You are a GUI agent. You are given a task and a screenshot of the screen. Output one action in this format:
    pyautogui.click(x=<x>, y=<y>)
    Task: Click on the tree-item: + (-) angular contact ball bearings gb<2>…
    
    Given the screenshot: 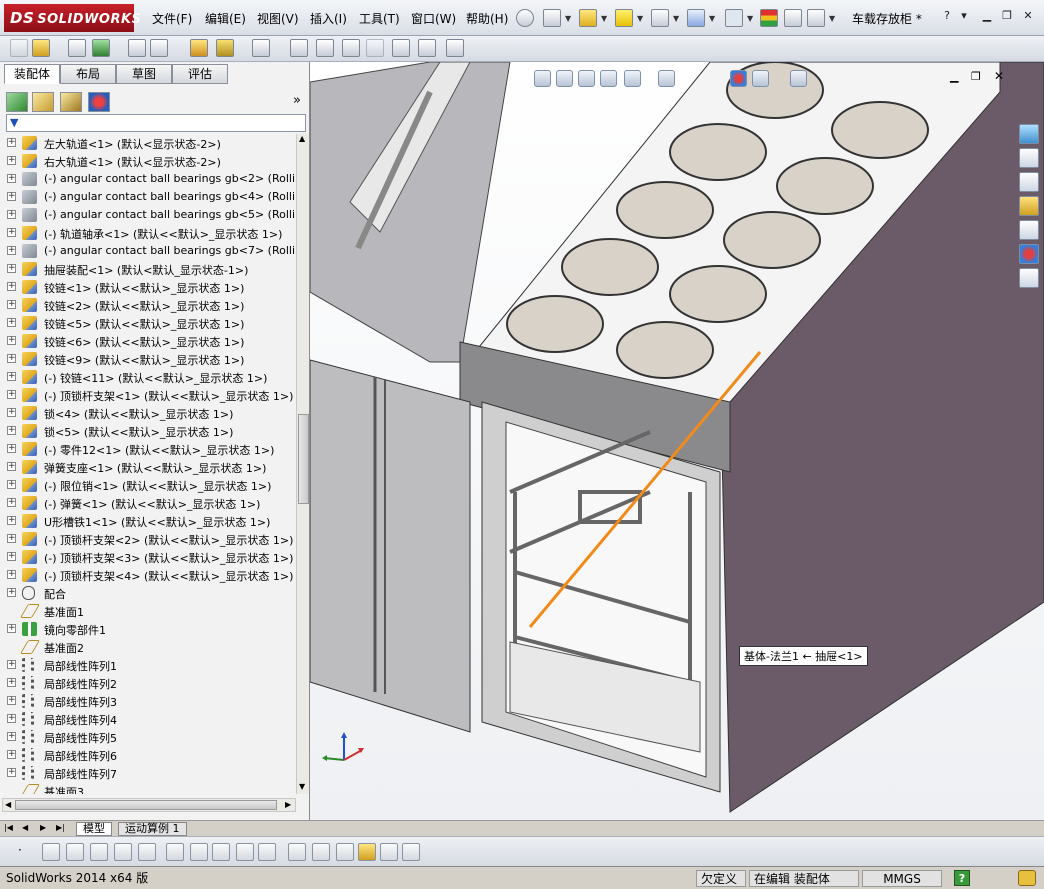 What is the action you would take?
    pyautogui.click(x=148, y=179)
    